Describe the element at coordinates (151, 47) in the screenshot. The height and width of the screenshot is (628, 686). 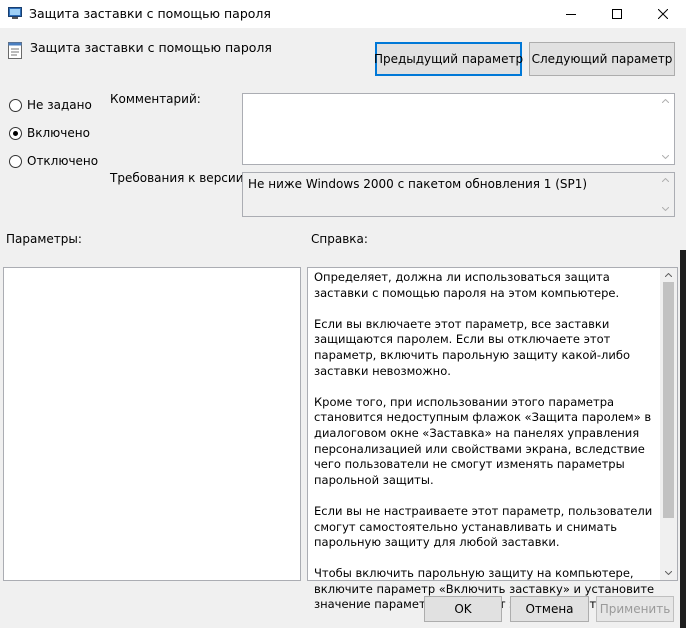
I see `policy-name: Защита заставки с помощью пароля` at that location.